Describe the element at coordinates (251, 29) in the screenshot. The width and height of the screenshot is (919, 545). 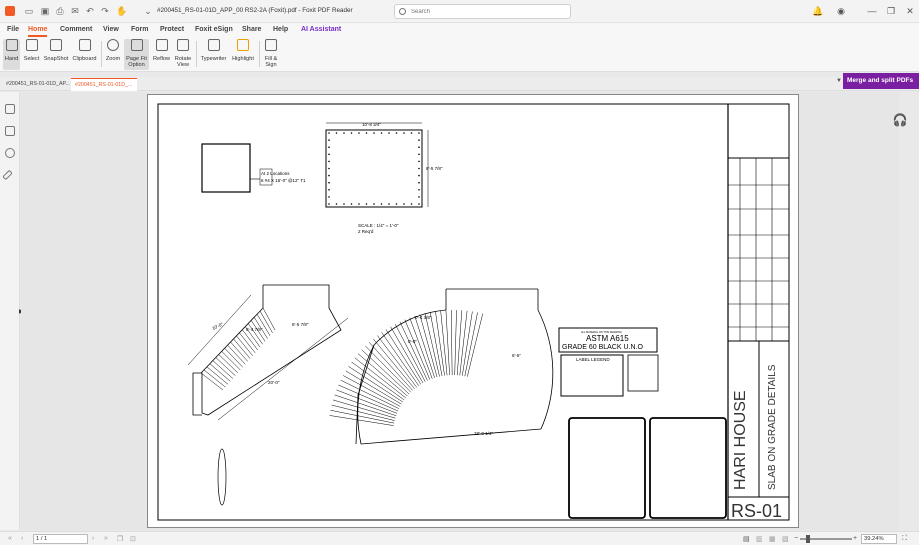
I see `menu-share: Share` at that location.